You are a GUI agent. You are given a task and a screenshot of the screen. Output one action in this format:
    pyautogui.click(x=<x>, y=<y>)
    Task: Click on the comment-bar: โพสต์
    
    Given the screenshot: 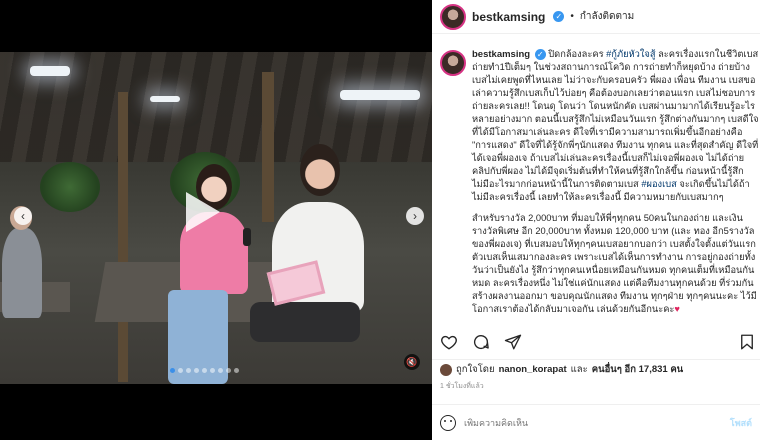 What is the action you would take?
    pyautogui.click(x=596, y=422)
    